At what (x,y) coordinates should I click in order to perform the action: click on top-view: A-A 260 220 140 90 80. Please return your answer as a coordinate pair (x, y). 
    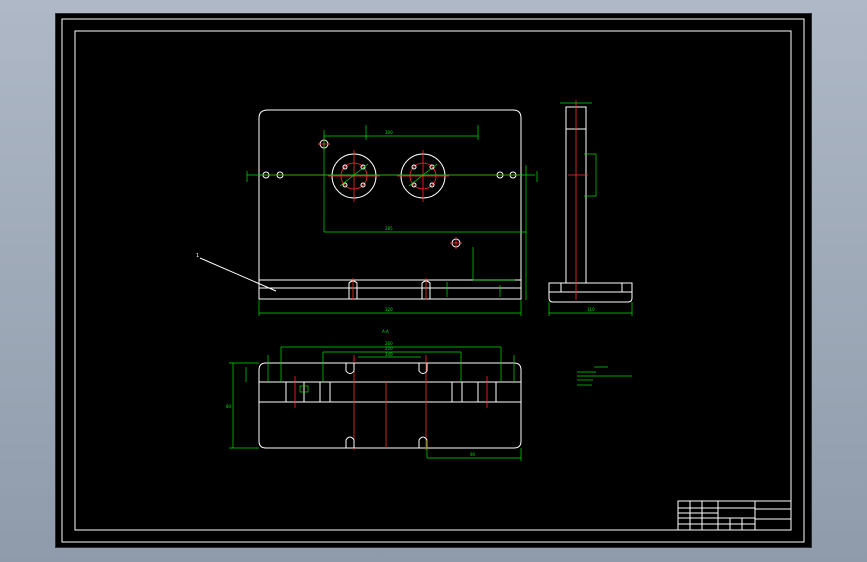
    Looking at the image, I should click on (374, 395).